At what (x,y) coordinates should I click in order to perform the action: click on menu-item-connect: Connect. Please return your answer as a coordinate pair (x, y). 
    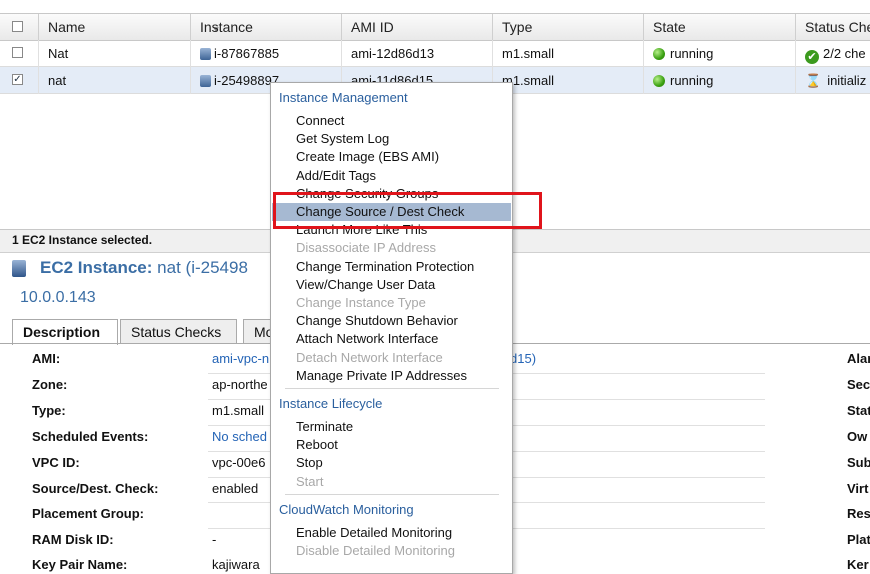
    Looking at the image, I should click on (391, 121).